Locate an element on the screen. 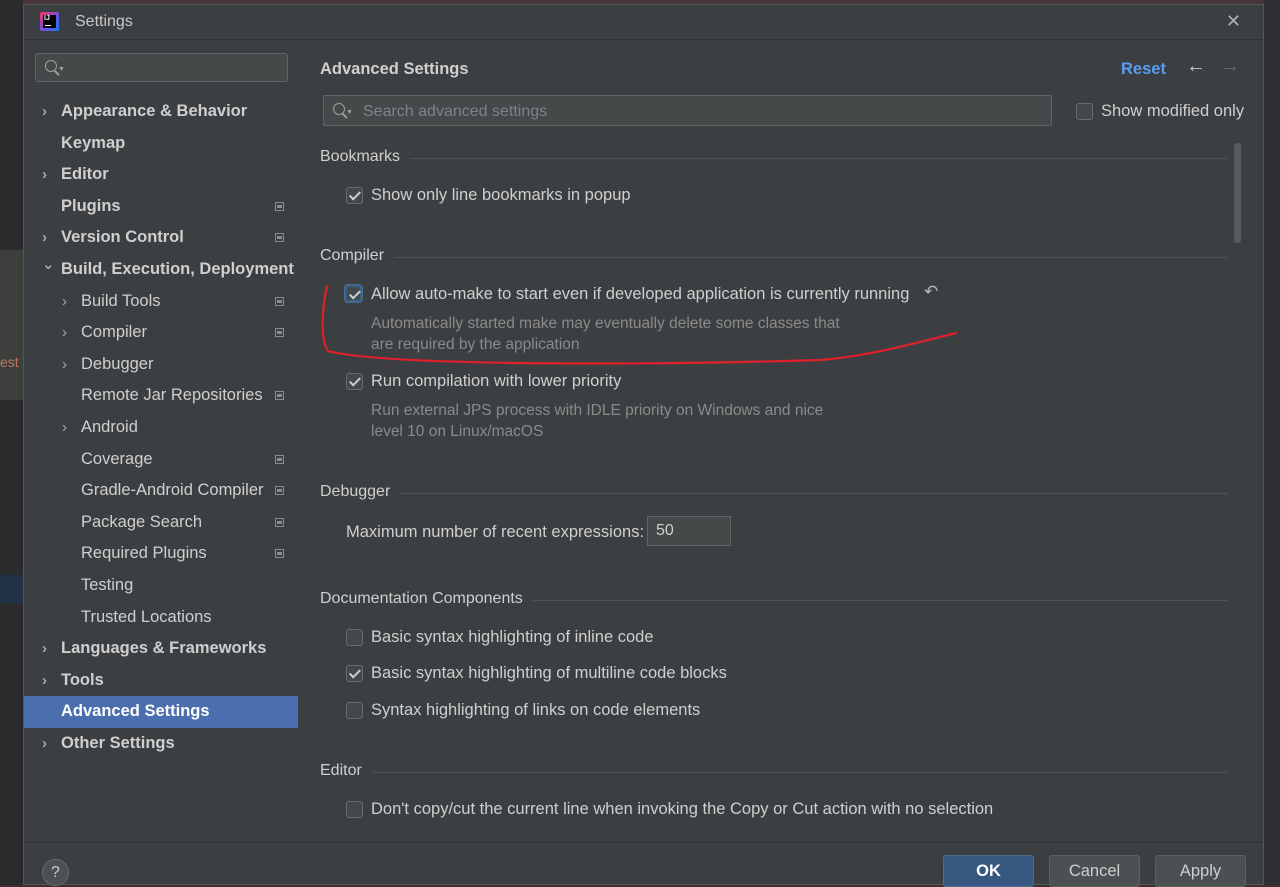  sidebar-item: Testing is located at coordinates (161, 586).